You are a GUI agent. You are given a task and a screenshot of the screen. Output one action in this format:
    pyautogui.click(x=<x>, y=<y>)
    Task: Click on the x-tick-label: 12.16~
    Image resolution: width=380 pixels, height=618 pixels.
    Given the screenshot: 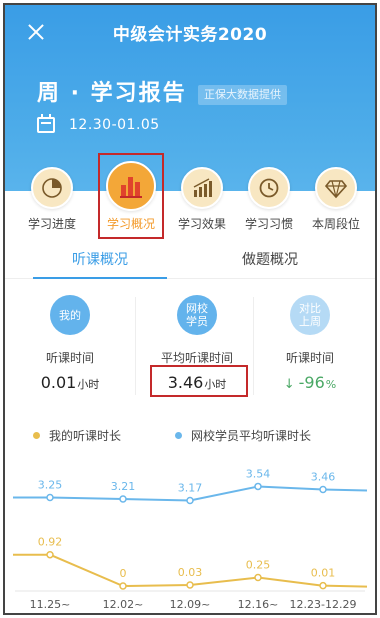 What is the action you would take?
    pyautogui.click(x=258, y=604)
    